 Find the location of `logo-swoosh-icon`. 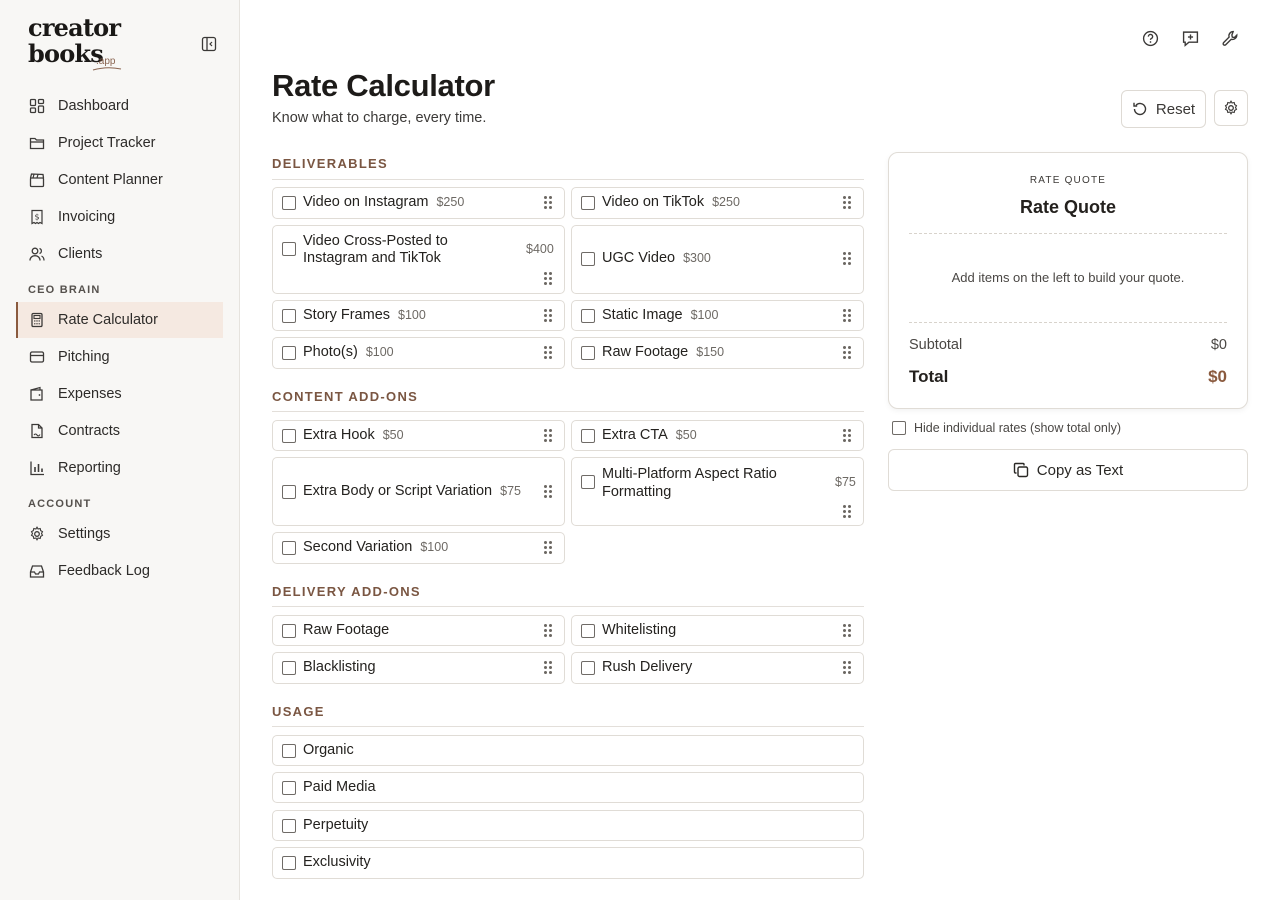

logo-swoosh-icon is located at coordinates (107, 69).